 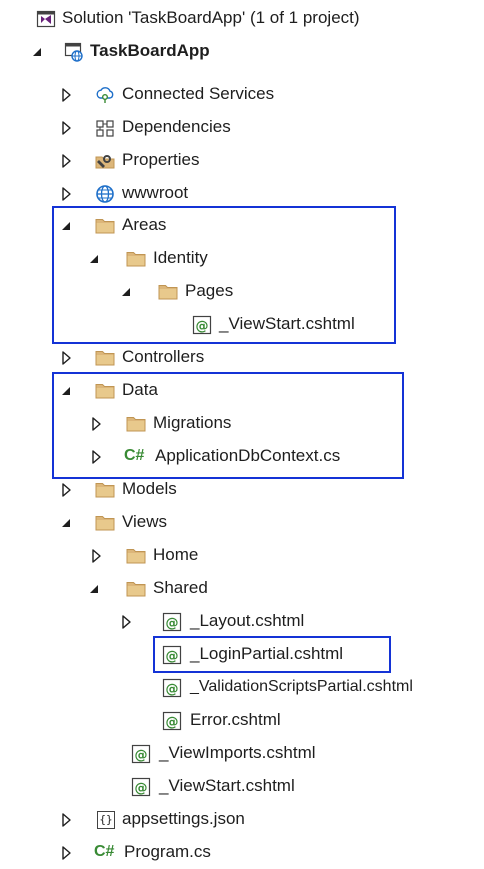 I want to click on areas-label: Areas, so click(x=144, y=224).